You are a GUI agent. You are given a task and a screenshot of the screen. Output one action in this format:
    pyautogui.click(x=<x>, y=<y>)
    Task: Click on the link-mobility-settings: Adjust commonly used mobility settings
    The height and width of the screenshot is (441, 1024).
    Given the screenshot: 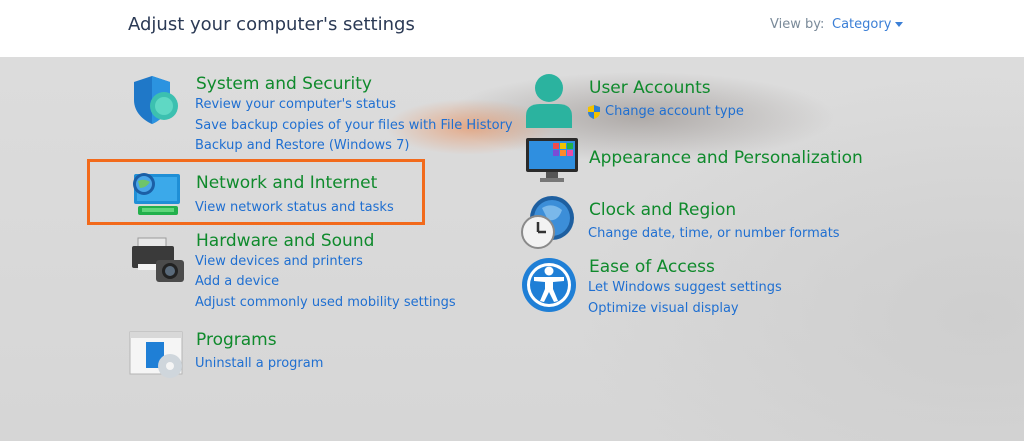 What is the action you would take?
    pyautogui.click(x=325, y=302)
    